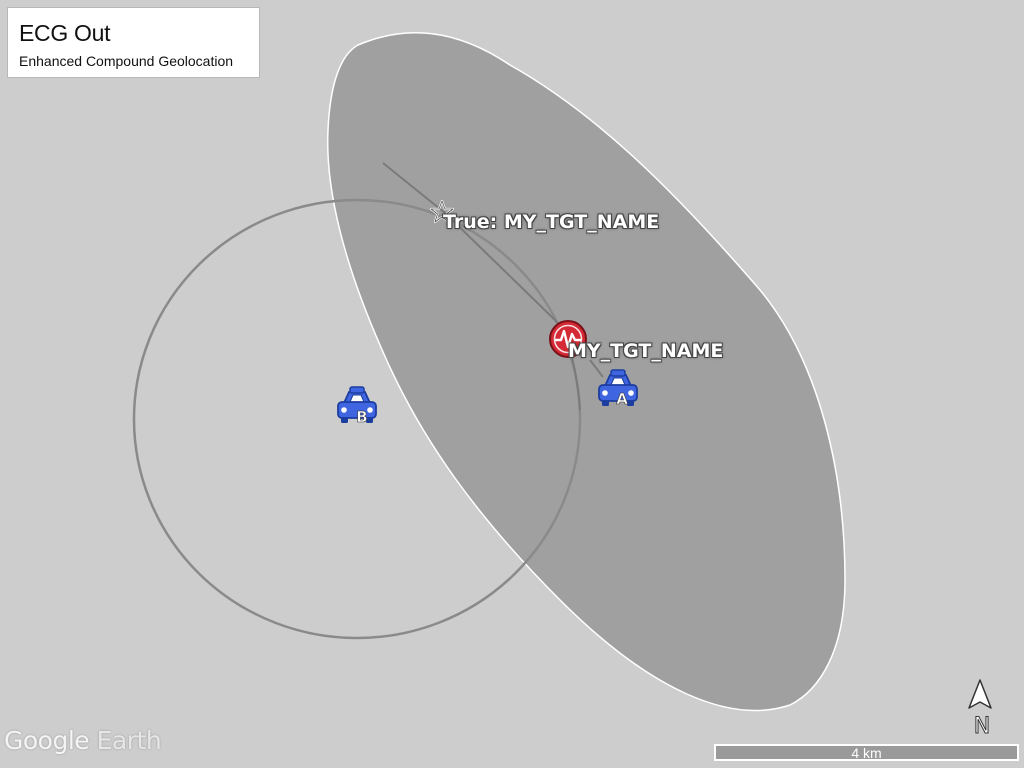  What do you see at coordinates (133, 42) in the screenshot?
I see `legend-box: ECG Out Enhanced Compound Geolocation` at bounding box center [133, 42].